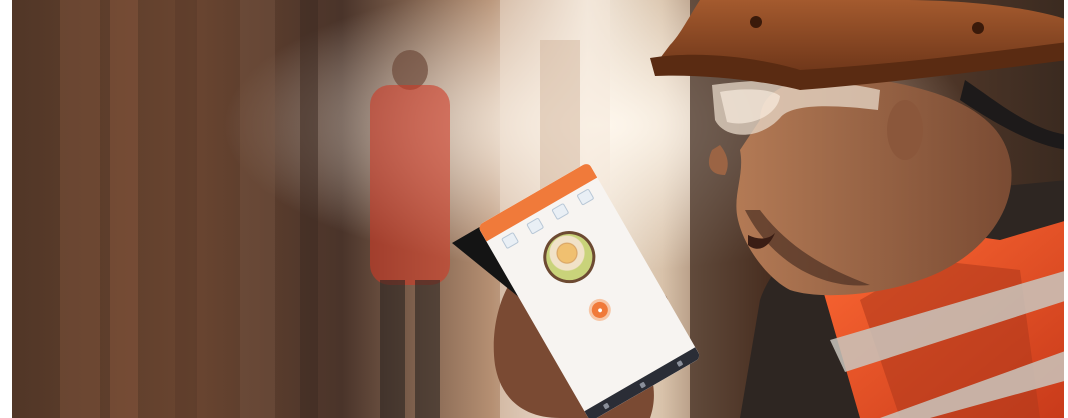 This screenshot has width=1068, height=418. Describe the element at coordinates (606, 406) in the screenshot. I see `back-icon` at that location.